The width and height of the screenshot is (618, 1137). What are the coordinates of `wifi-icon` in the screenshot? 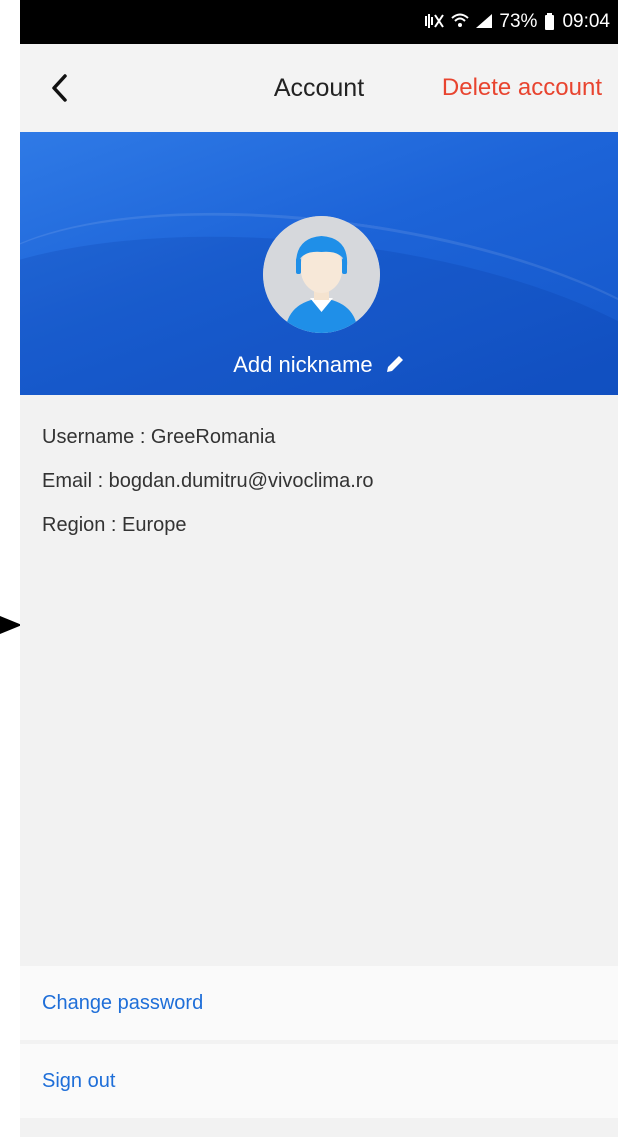 It's located at (460, 22).